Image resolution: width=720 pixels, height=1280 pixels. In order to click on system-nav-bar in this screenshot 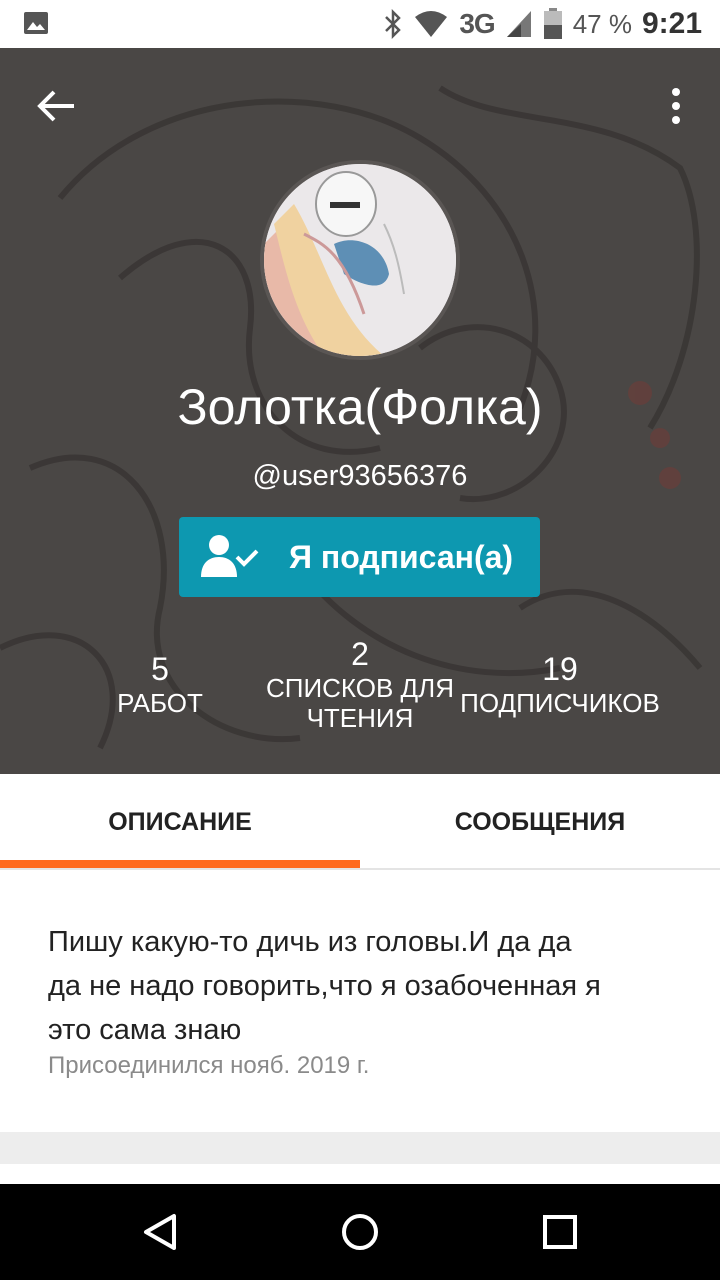, I will do `click(360, 1232)`.